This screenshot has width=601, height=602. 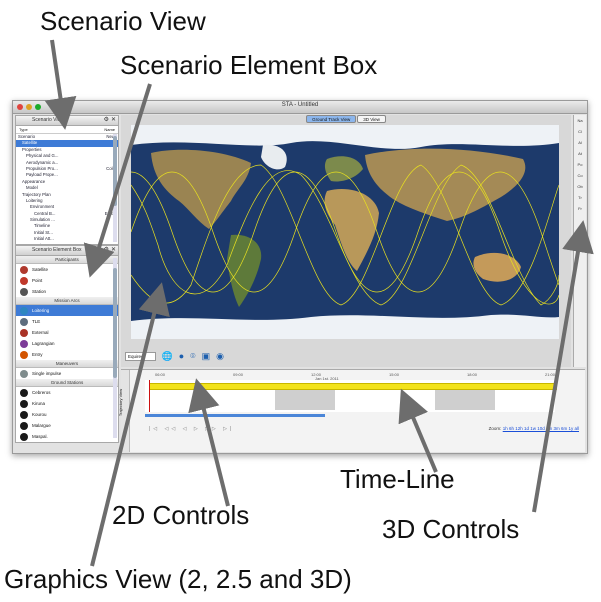 What do you see at coordinates (140, 356) in the screenshot?
I see `projection-select: Equirect` at bounding box center [140, 356].